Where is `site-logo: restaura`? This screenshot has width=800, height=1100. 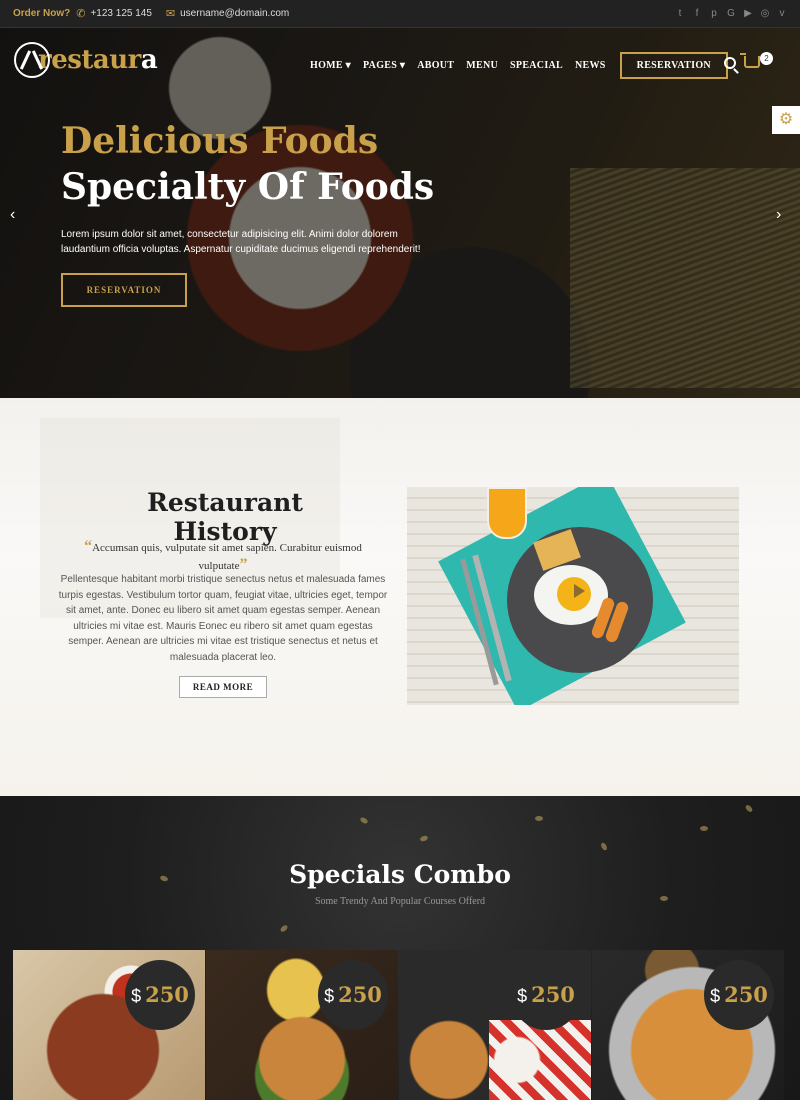 site-logo: restaura is located at coordinates (86, 60).